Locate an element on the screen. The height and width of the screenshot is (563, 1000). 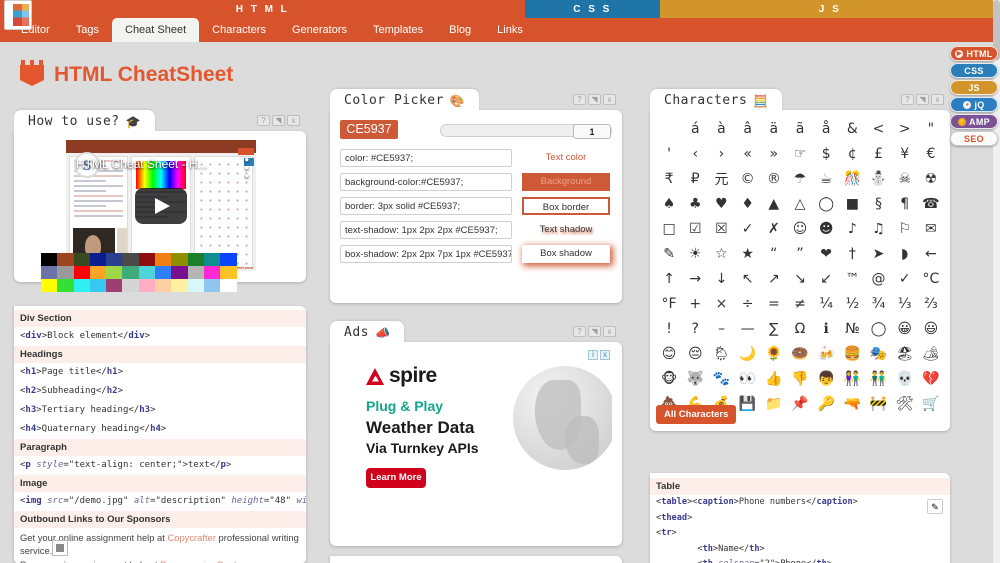
tags-code-line: <h1>Page title</h1> is located at coordinates (160, 372).